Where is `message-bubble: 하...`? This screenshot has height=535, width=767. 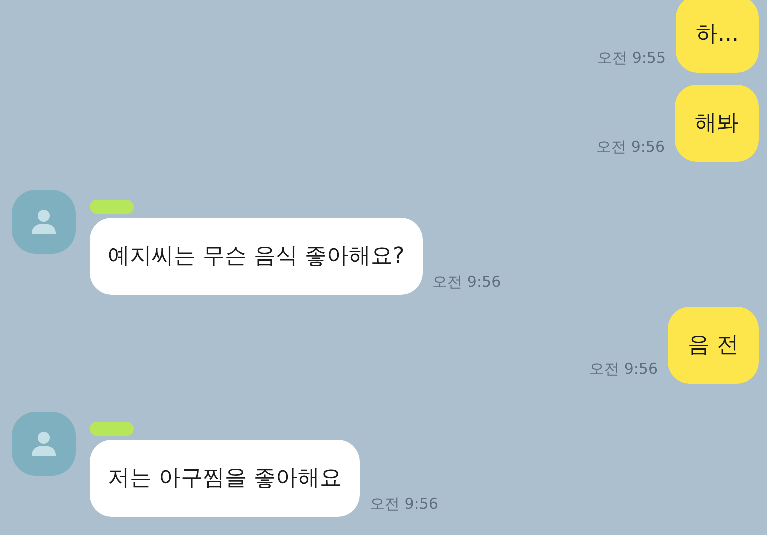 message-bubble: 하... is located at coordinates (717, 36).